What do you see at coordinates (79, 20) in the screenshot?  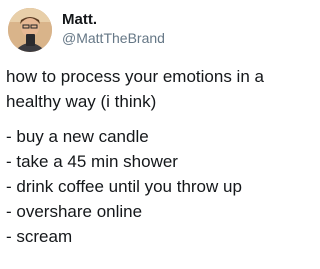 I see `author-display-name: Matt.` at bounding box center [79, 20].